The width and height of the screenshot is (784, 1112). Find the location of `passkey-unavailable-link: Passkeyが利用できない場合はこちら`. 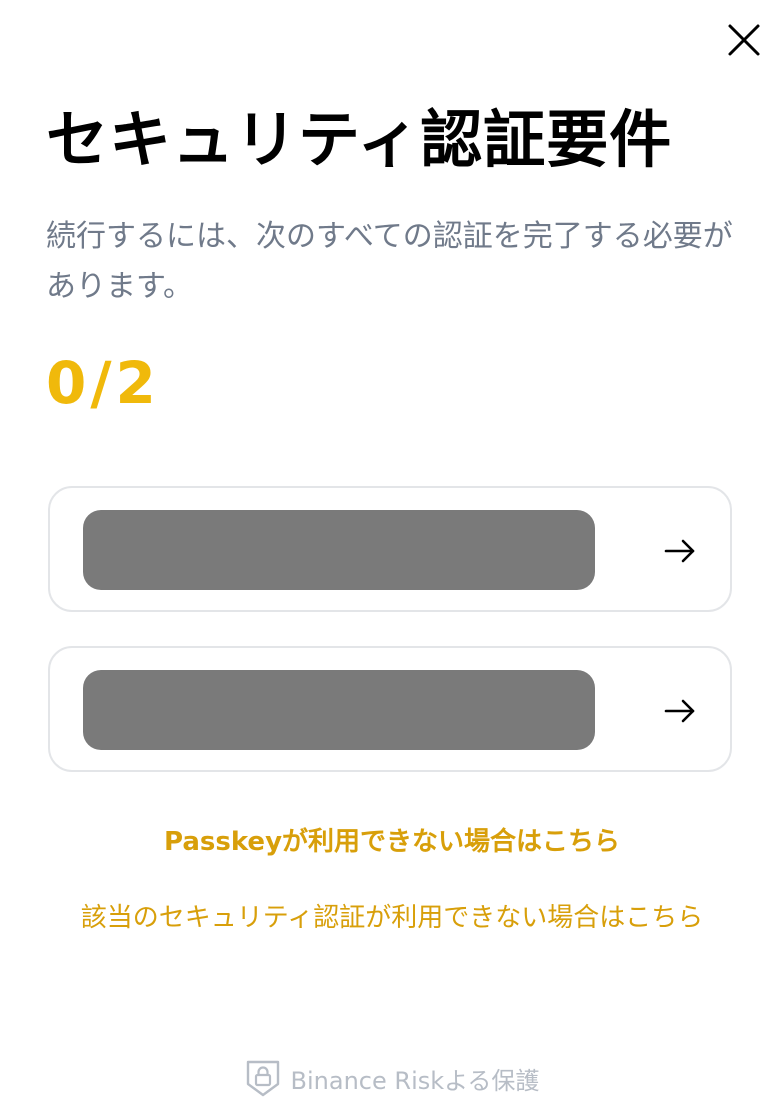

passkey-unavailable-link: Passkeyが利用できない場合はこちら is located at coordinates (392, 842).